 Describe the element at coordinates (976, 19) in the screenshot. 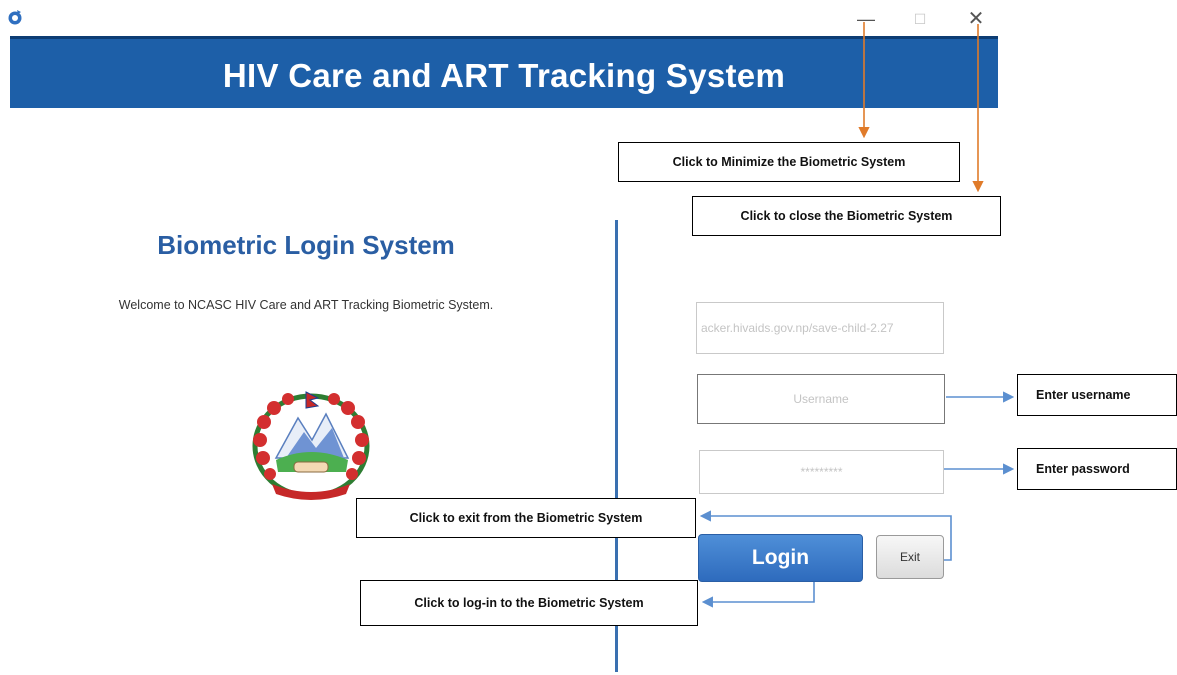

I see `close-button: ✕` at that location.